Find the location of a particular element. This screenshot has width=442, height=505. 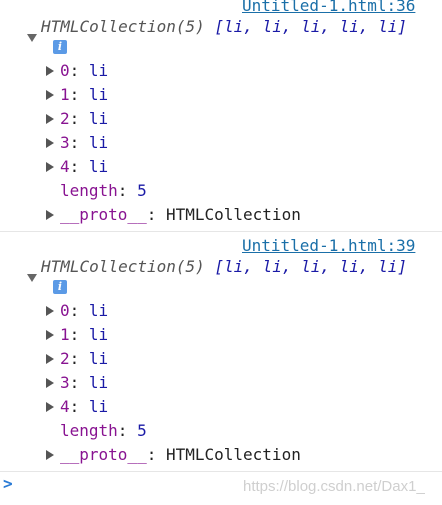

source-link: Untitled-1.html:36 is located at coordinates (328, 7).